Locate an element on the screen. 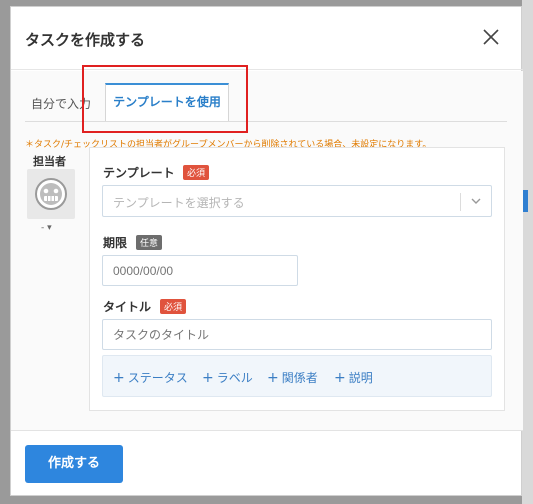 Image resolution: width=533 pixels, height=504 pixels. tab-manual-input: 自分で入力 is located at coordinates (61, 103).